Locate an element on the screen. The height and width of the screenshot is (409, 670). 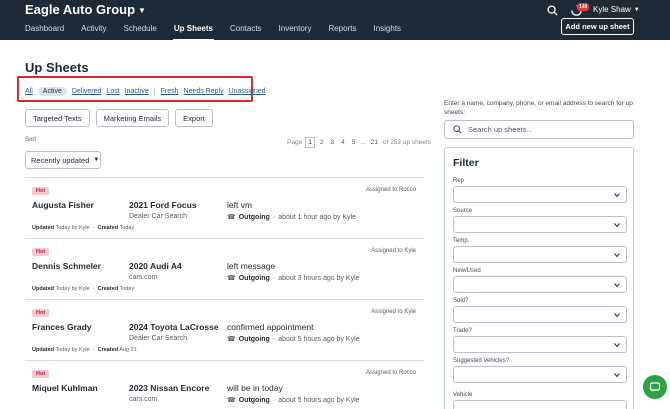
filter-needs-reply: Needs Reply is located at coordinates (204, 91).